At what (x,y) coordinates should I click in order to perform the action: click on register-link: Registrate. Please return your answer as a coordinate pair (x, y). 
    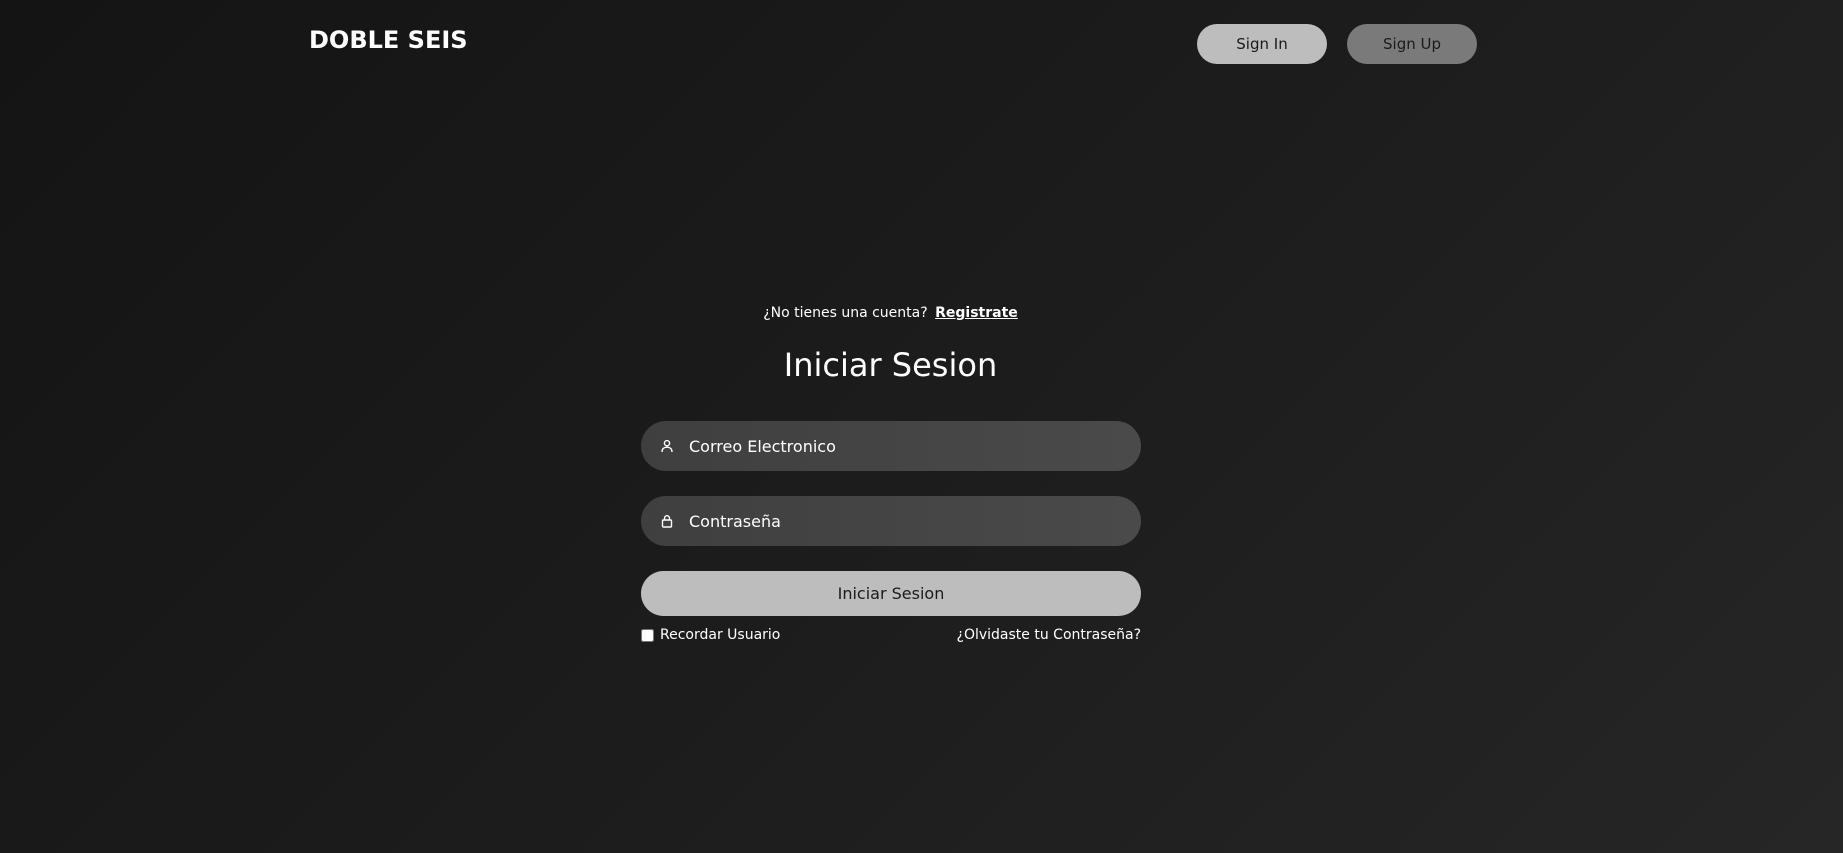
    Looking at the image, I should click on (976, 313).